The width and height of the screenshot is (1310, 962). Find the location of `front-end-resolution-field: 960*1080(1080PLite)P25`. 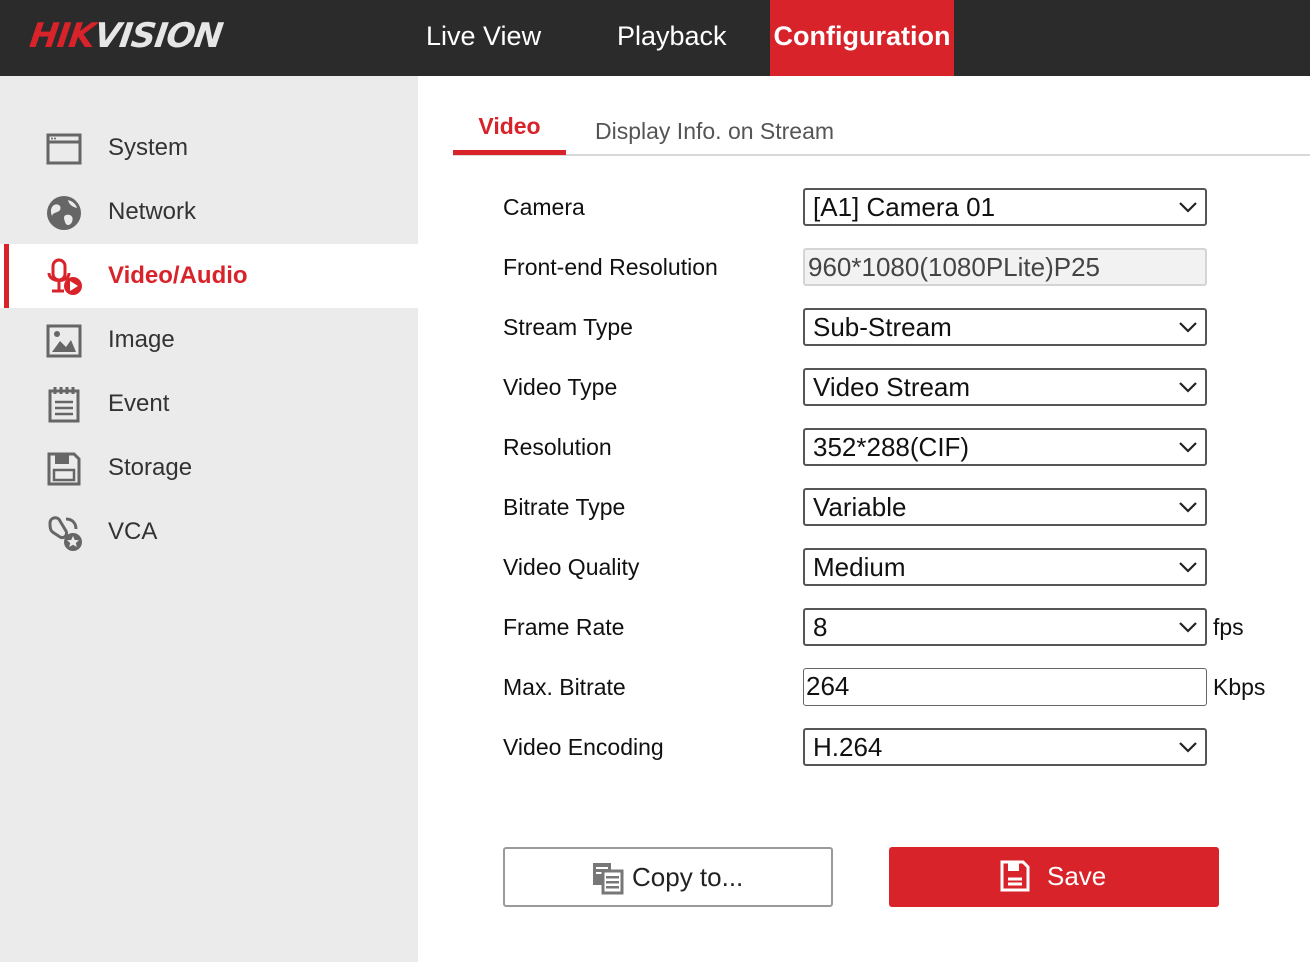

front-end-resolution-field: 960*1080(1080PLite)P25 is located at coordinates (1005, 267).